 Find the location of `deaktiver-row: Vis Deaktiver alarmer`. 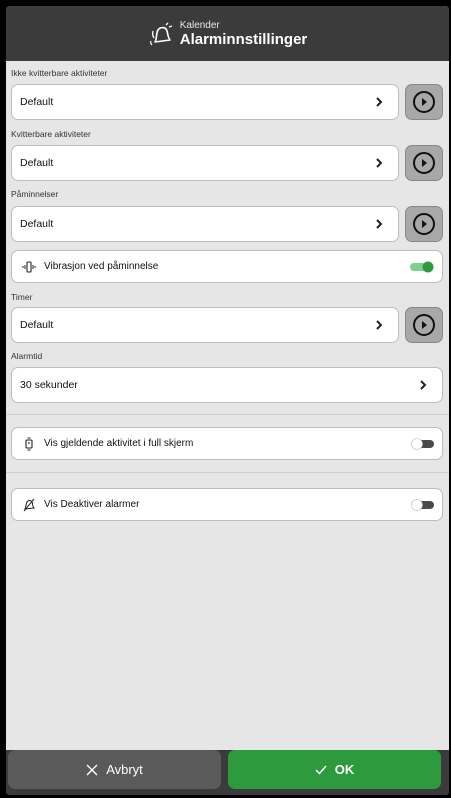

deaktiver-row: Vis Deaktiver alarmer is located at coordinates (227, 504).